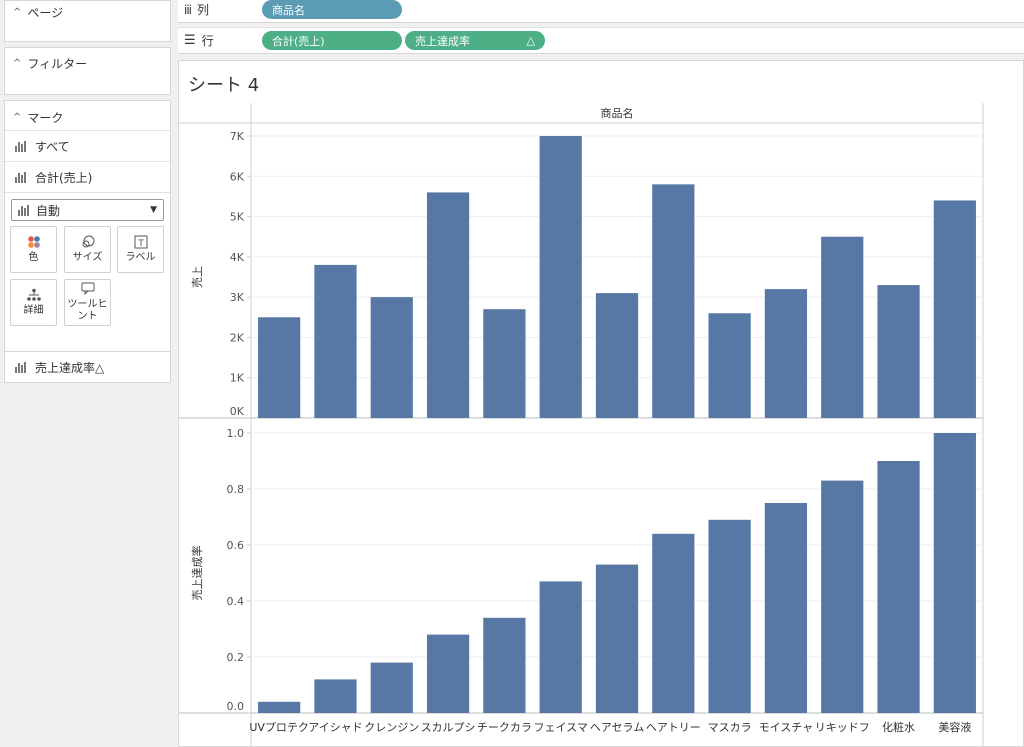 This screenshot has height=747, width=1024. Describe the element at coordinates (207, 41) in the screenshot. I see `rows-label-text: 行` at that location.